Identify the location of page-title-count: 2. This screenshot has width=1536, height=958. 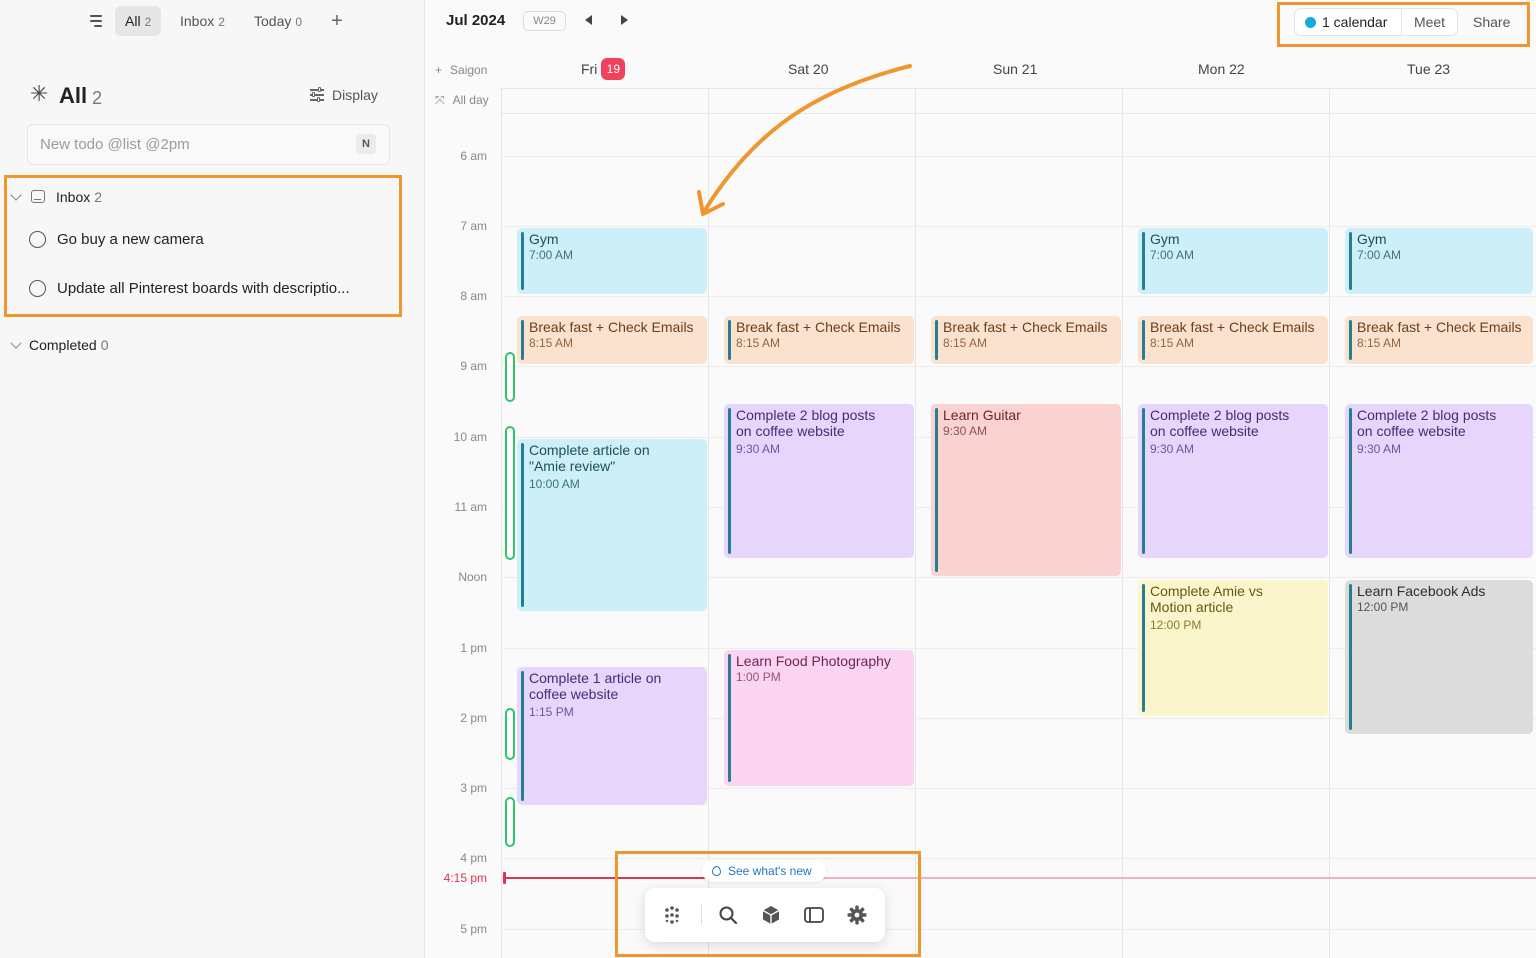
(97, 98).